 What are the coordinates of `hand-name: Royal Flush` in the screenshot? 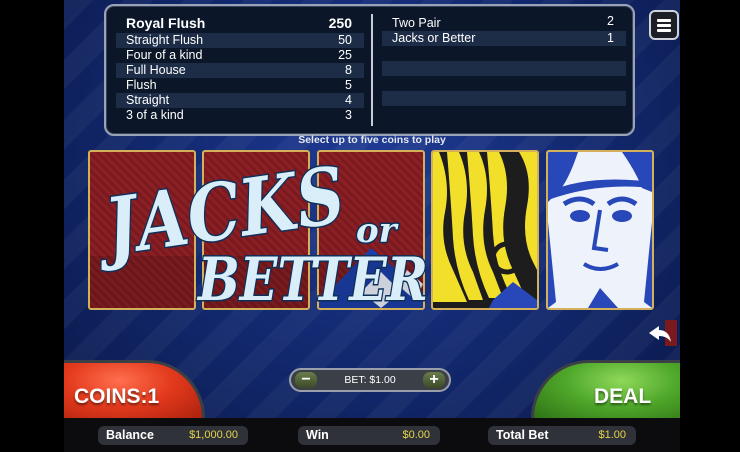 It's located at (166, 23).